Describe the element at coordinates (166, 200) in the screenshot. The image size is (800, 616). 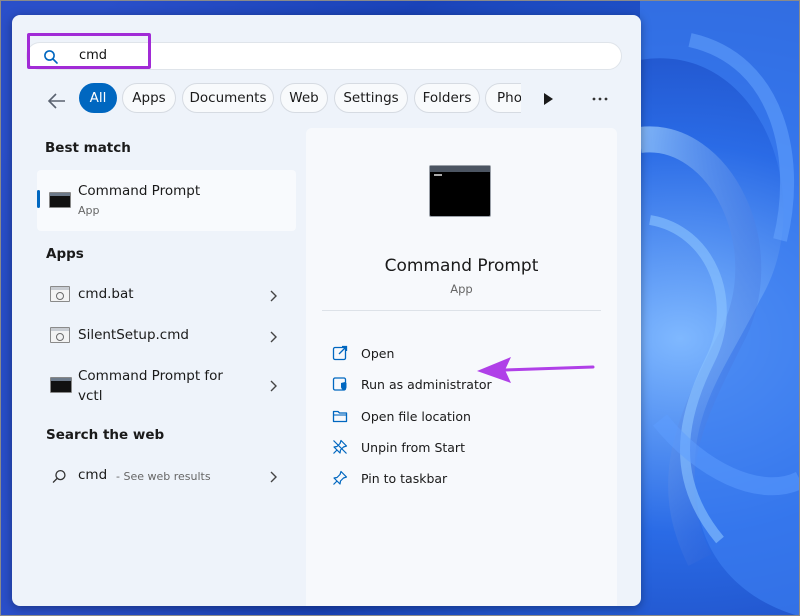
I see `best-match-item: Command Prompt App` at that location.